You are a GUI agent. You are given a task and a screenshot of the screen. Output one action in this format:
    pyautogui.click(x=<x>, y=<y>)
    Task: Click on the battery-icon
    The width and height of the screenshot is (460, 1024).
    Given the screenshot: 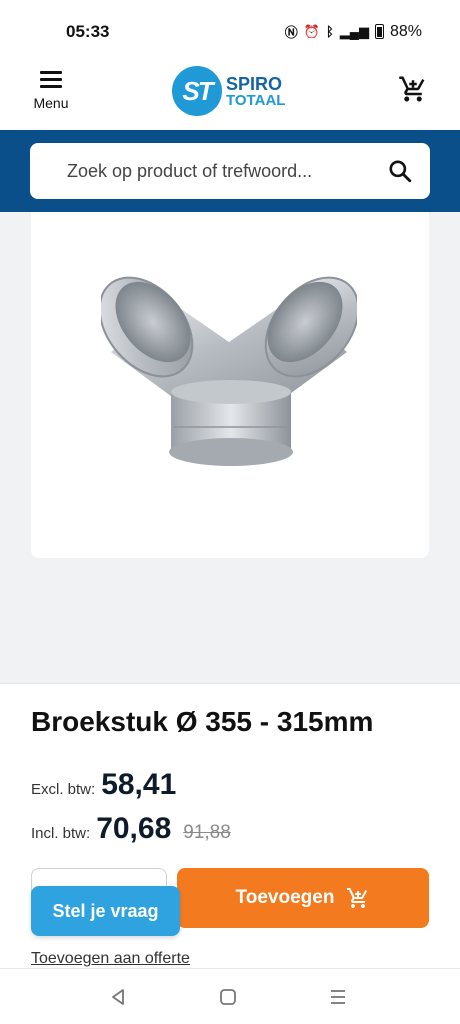 What is the action you would take?
    pyautogui.click(x=379, y=31)
    